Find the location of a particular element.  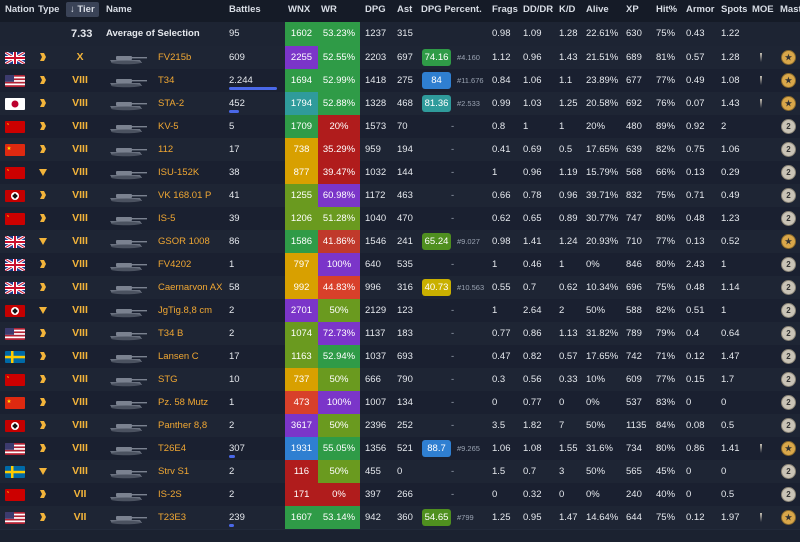

kd-cell: 1.1 is located at coordinates (566, 80).